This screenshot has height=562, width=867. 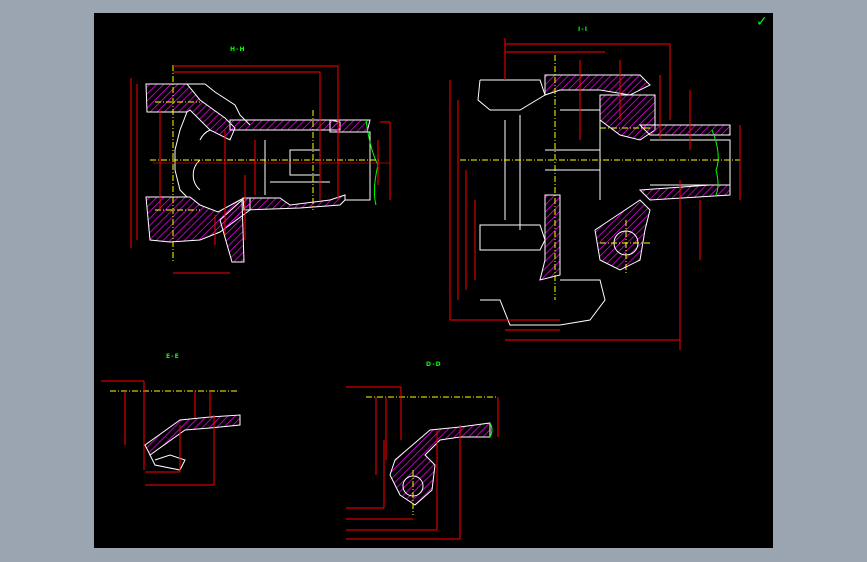 I want to click on view-label-1: H-H, so click(x=238, y=49).